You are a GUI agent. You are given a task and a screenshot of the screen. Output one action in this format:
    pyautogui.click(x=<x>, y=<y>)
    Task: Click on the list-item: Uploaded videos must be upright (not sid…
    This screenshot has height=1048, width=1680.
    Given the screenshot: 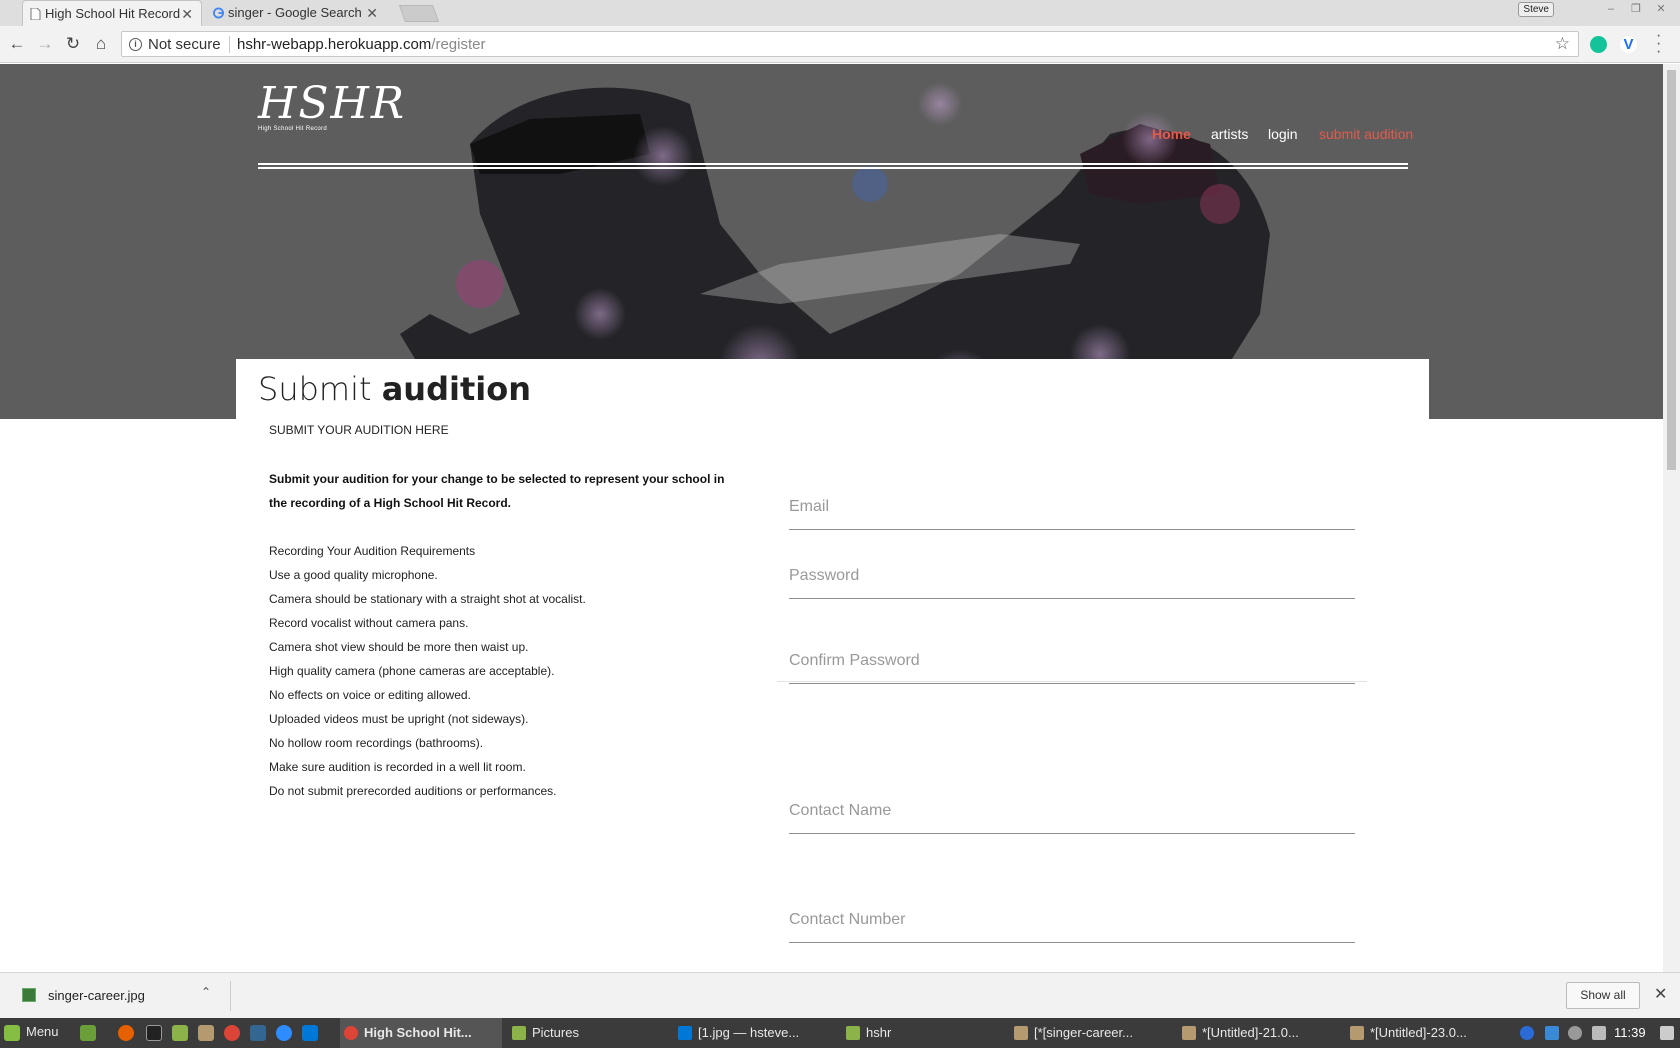 What is the action you would take?
    pyautogui.click(x=399, y=719)
    